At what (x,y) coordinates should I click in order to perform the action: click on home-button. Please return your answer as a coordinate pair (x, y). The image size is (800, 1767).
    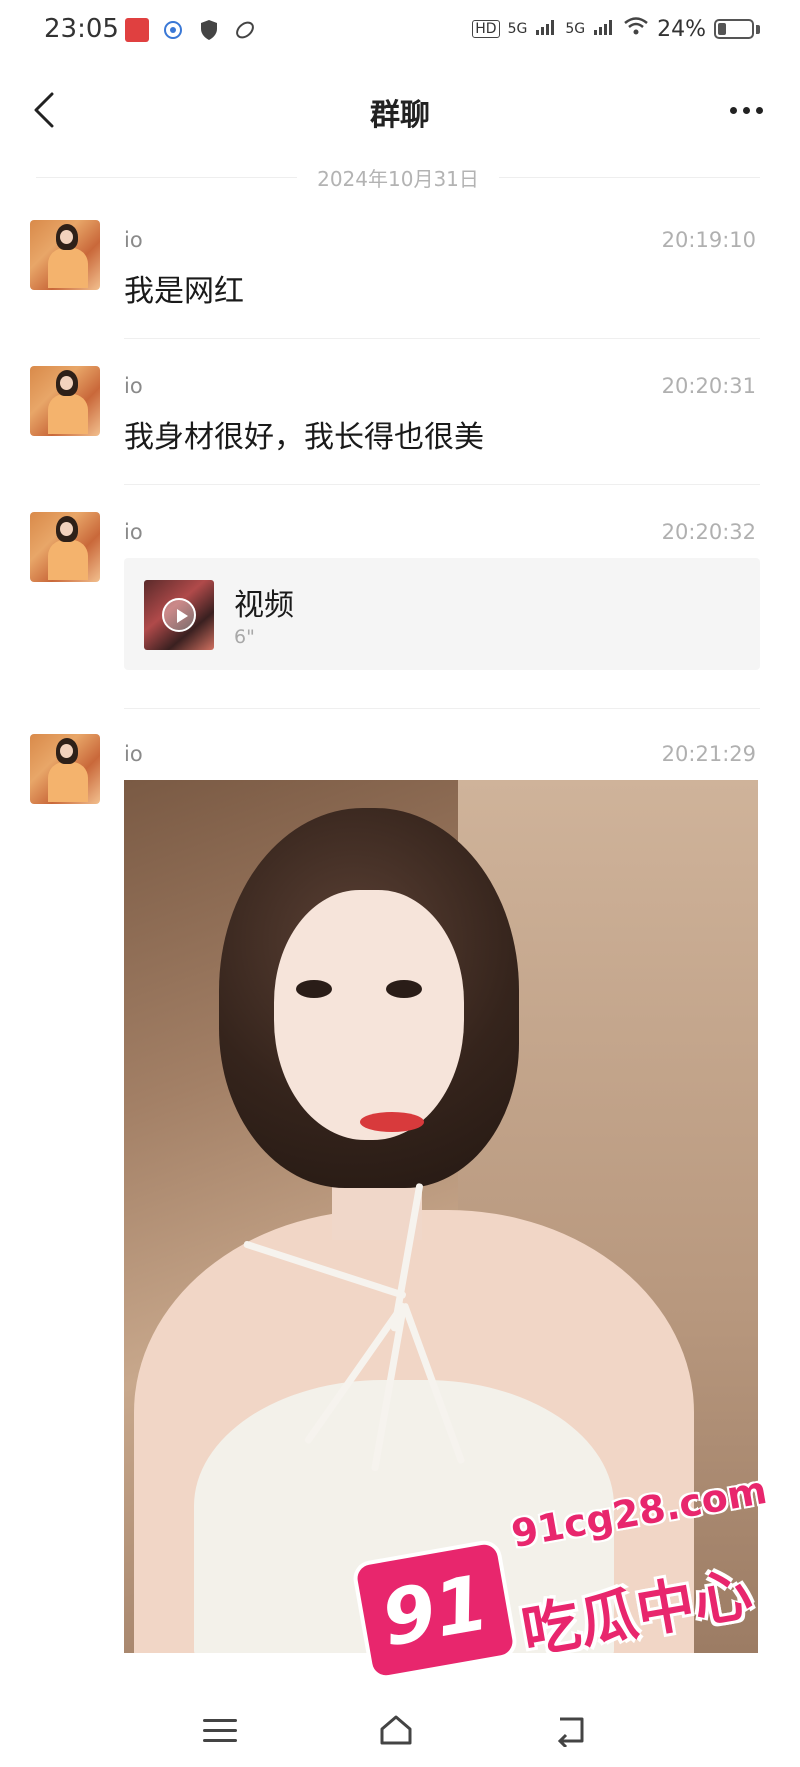
    Looking at the image, I should click on (396, 1730).